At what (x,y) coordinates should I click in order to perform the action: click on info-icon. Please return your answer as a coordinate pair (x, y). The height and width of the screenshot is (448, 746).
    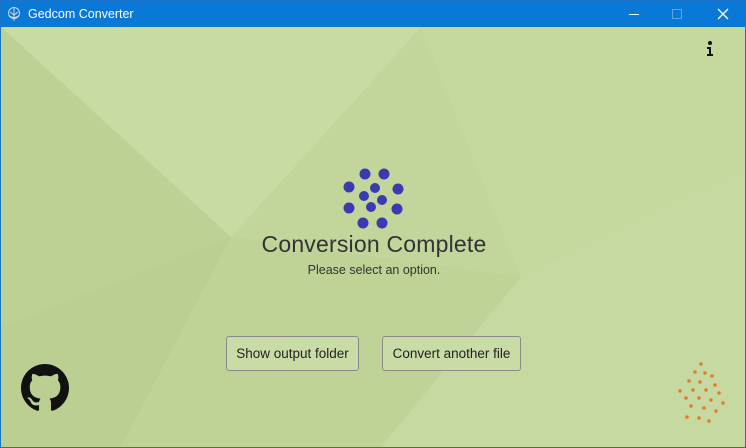
    Looking at the image, I should click on (710, 49).